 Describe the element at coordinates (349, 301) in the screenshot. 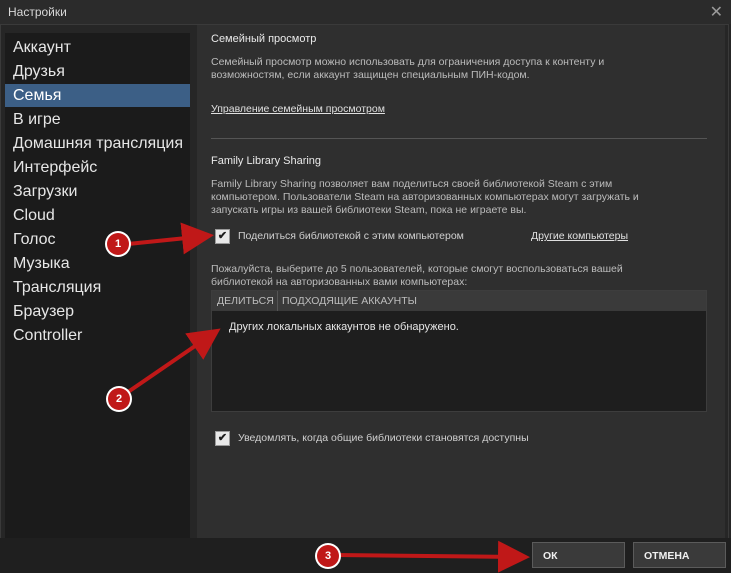

I see `column-eligible-accounts: ПОДХОДЯЩИЕ АККАУНТЫ` at that location.